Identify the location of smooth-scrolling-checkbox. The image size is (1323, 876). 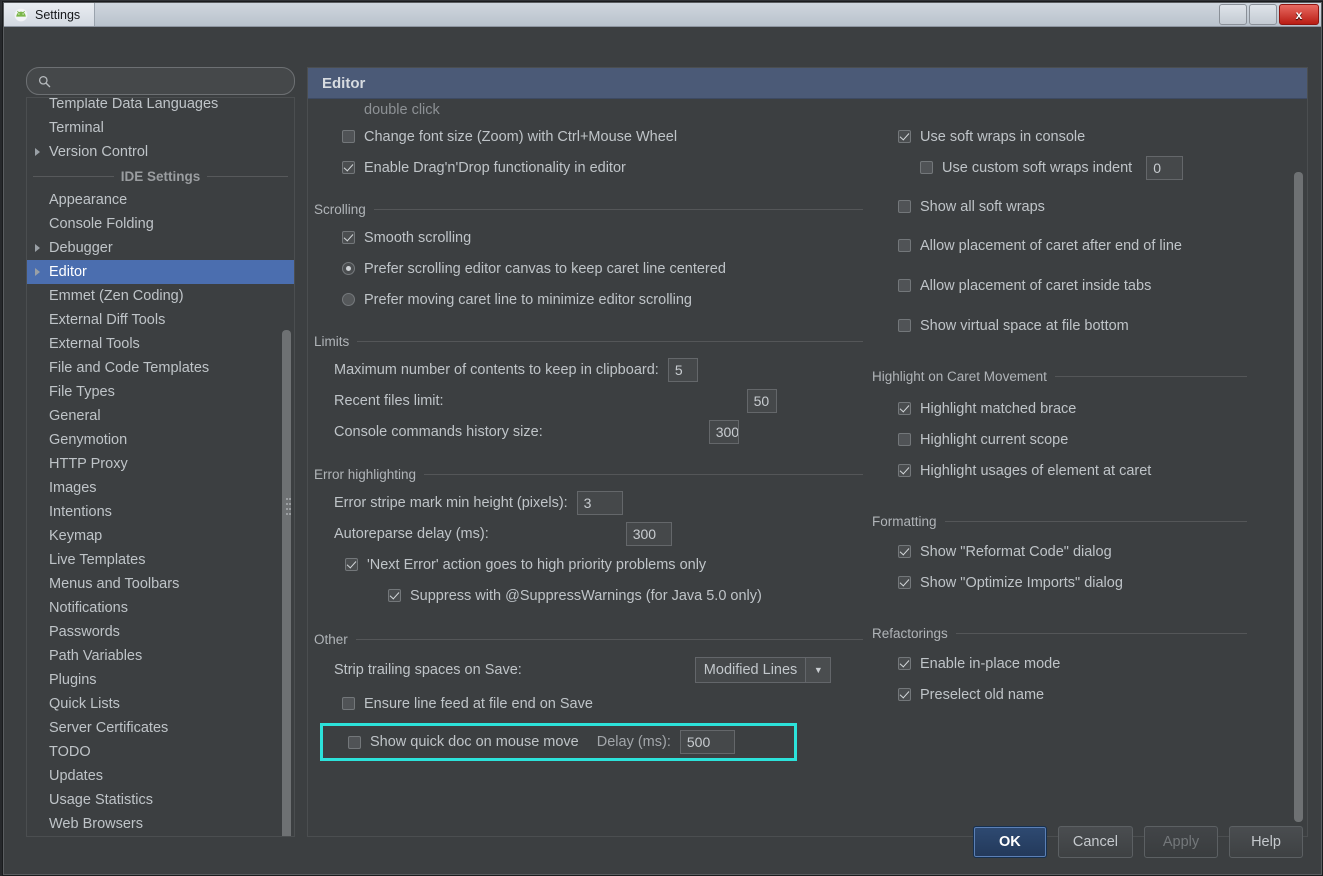
(348, 237).